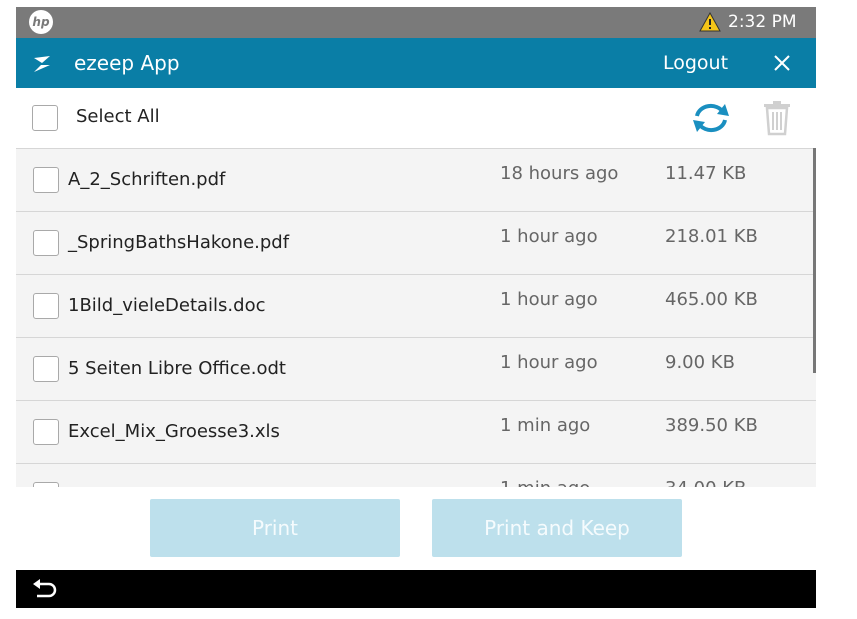 Image resolution: width=857 pixels, height=619 pixels. Describe the element at coordinates (557, 528) in the screenshot. I see `print-and-keep-button: Print and Keep` at that location.